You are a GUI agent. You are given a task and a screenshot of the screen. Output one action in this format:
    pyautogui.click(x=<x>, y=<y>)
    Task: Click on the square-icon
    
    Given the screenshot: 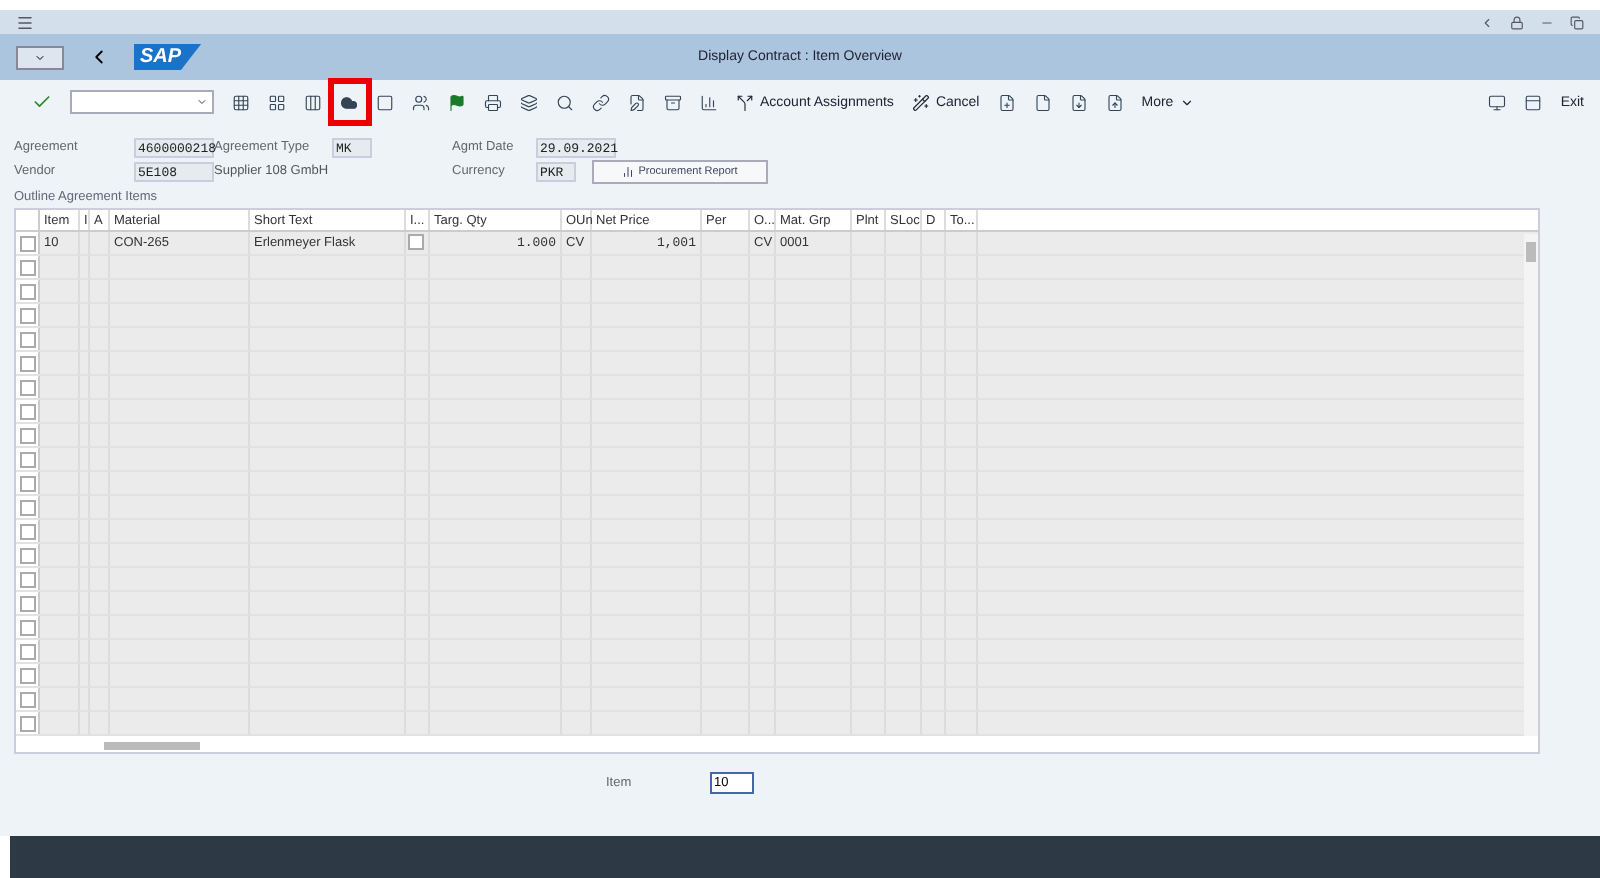 What is the action you would take?
    pyautogui.click(x=385, y=102)
    